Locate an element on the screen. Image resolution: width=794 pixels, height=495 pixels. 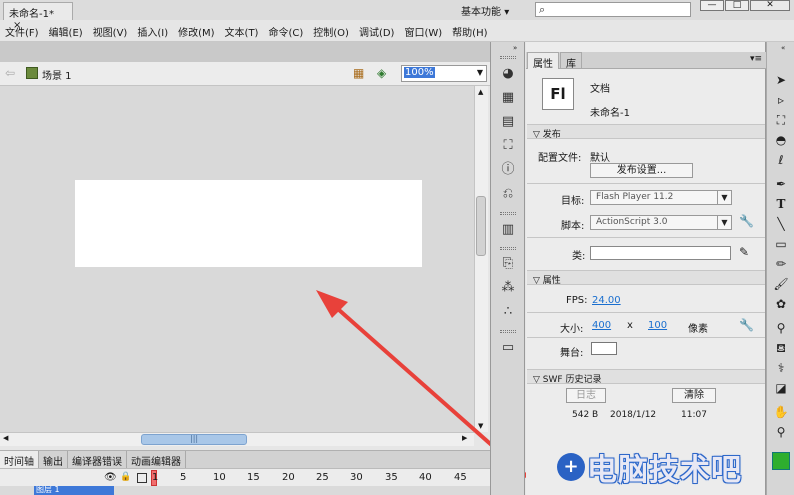
properties-section-label: 属性 is located at coordinates (551, 281).